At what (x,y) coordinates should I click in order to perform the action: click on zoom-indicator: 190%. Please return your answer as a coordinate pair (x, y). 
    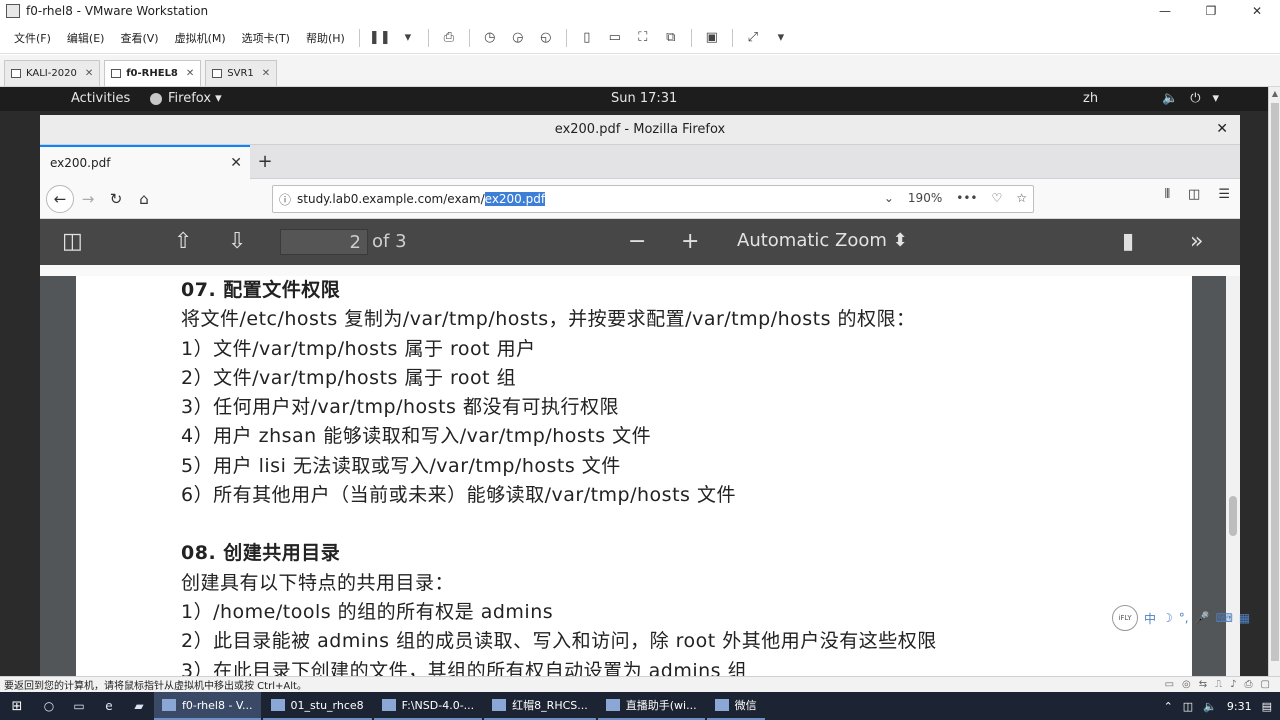
    Looking at the image, I should click on (925, 198).